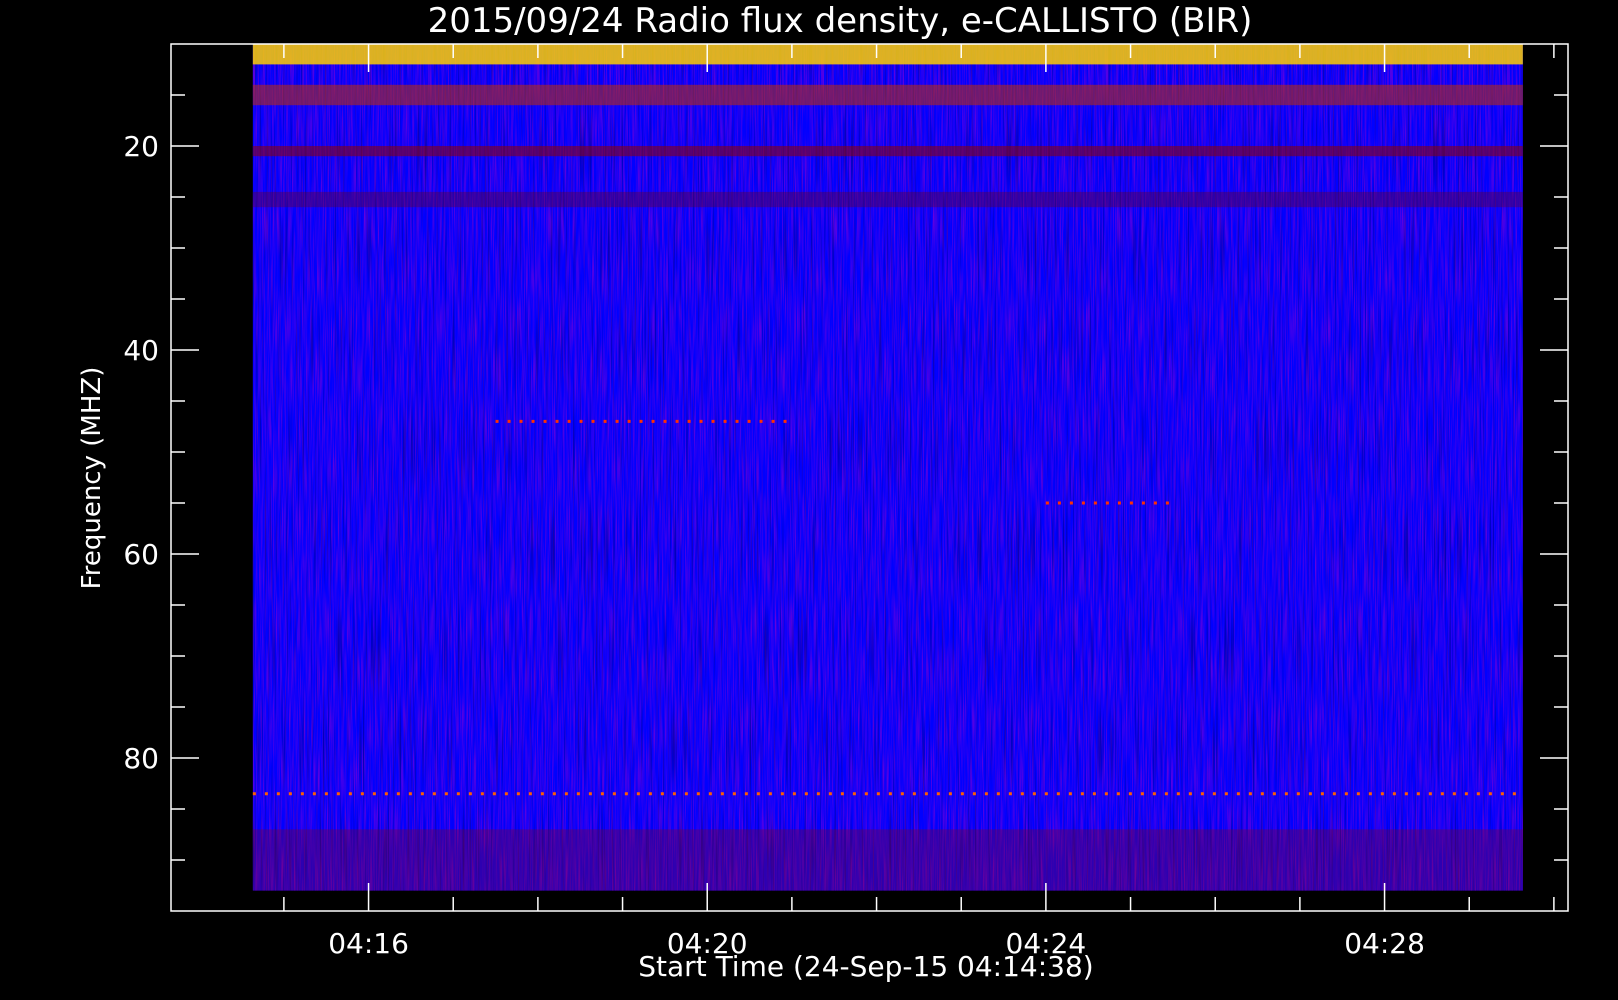  Describe the element at coordinates (141, 146) in the screenshot. I see `y-tick-label: 20` at that location.